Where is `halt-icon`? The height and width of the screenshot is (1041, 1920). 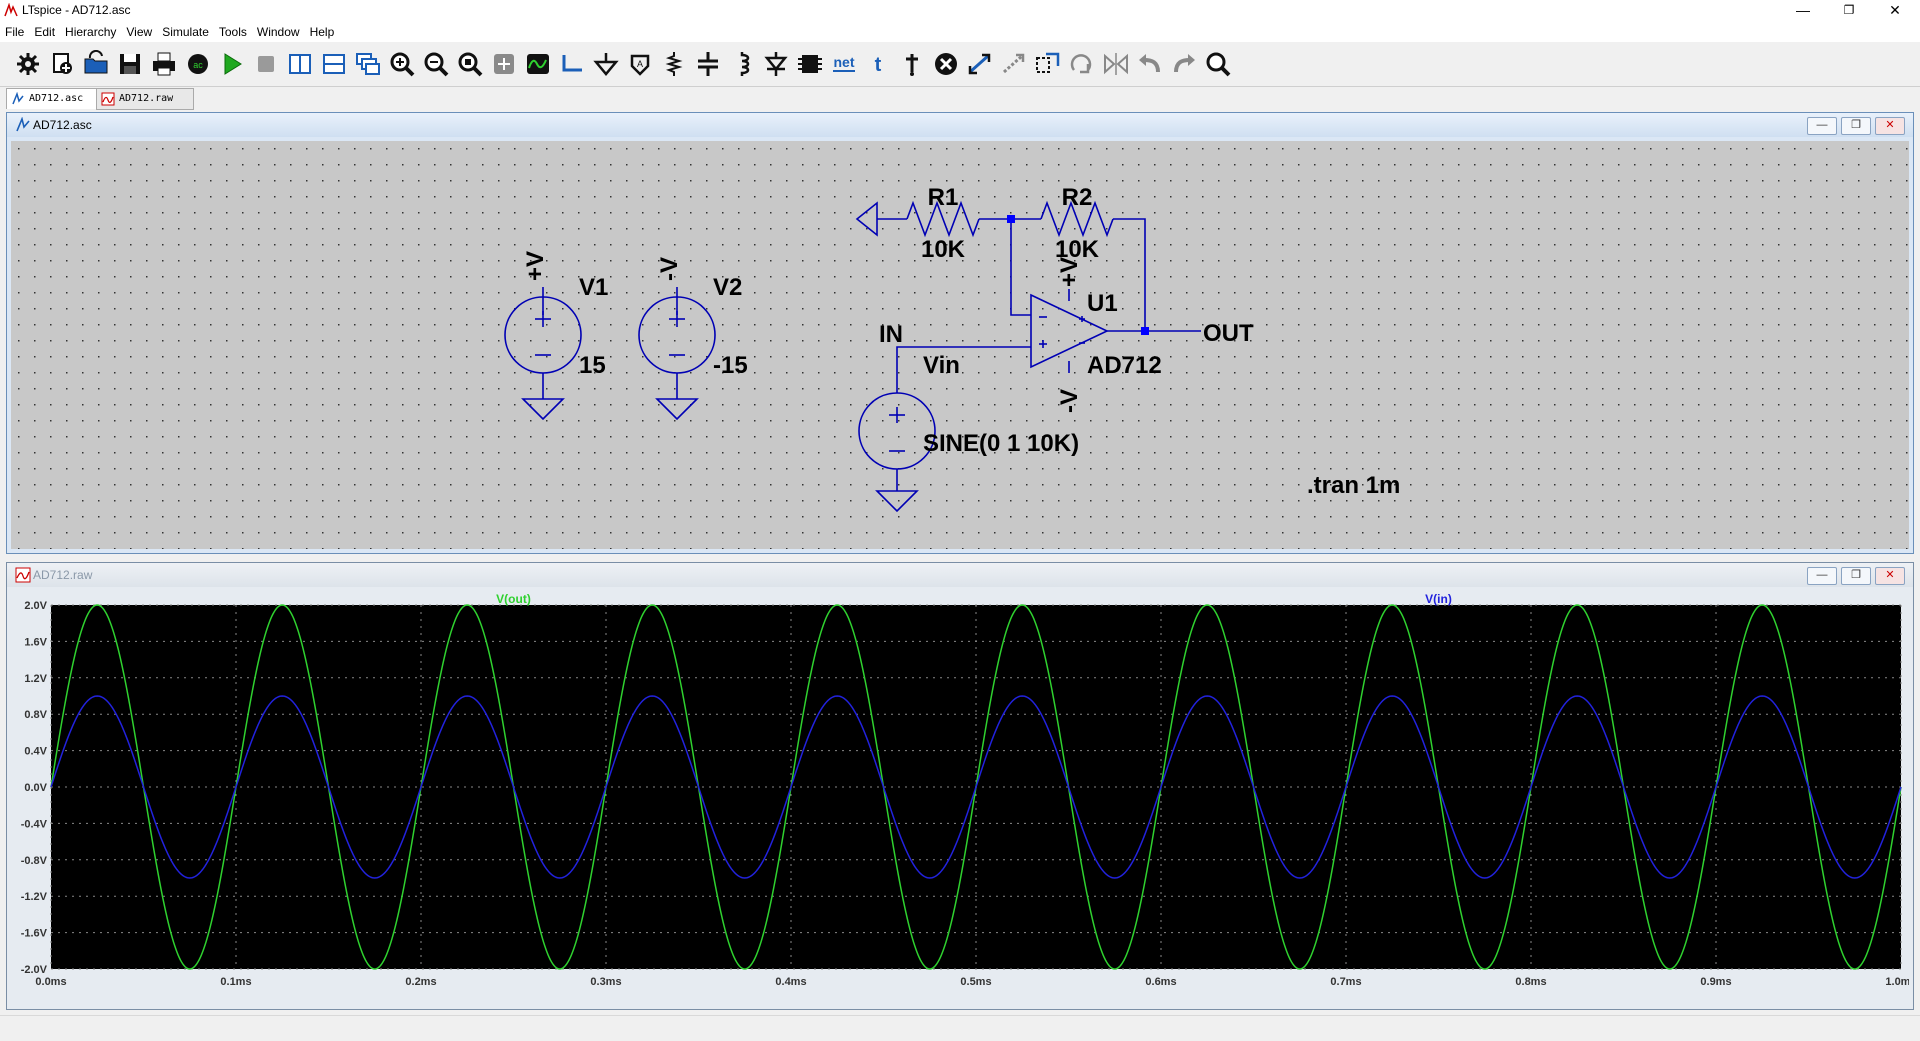 halt-icon is located at coordinates (266, 64).